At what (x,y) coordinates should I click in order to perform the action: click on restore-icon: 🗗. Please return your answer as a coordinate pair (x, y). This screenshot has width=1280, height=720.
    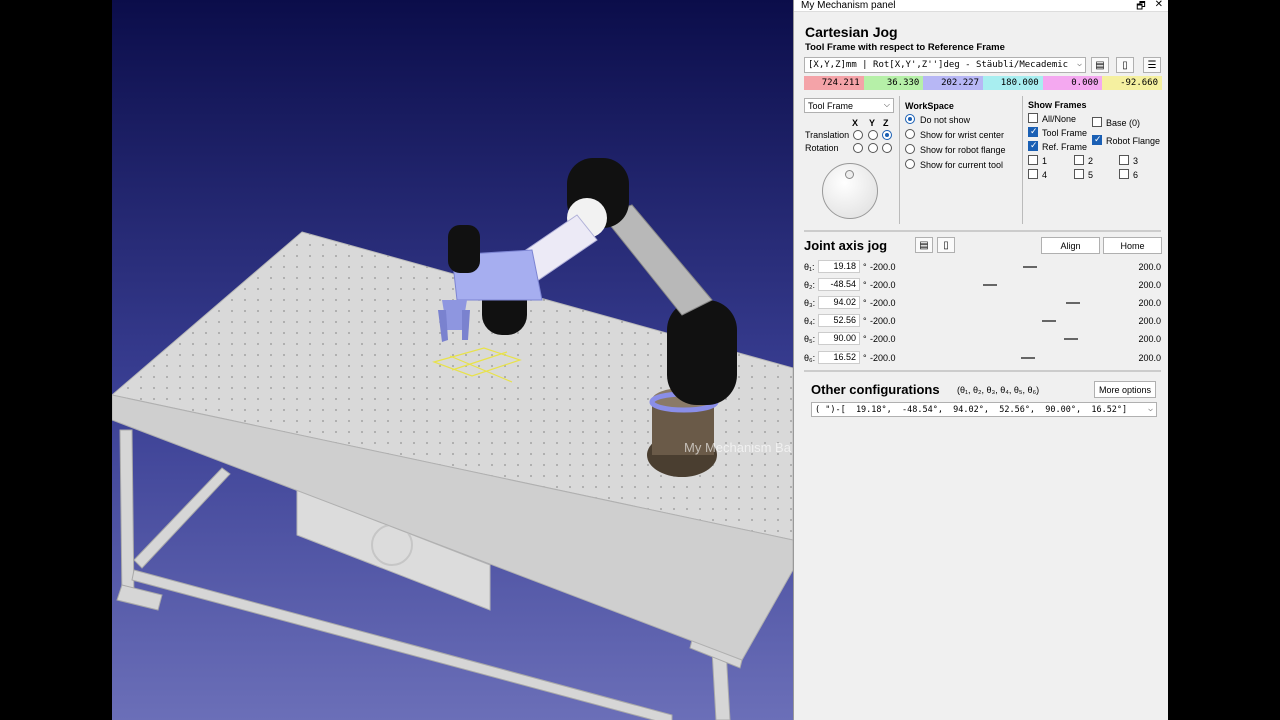
    Looking at the image, I should click on (1140, 8).